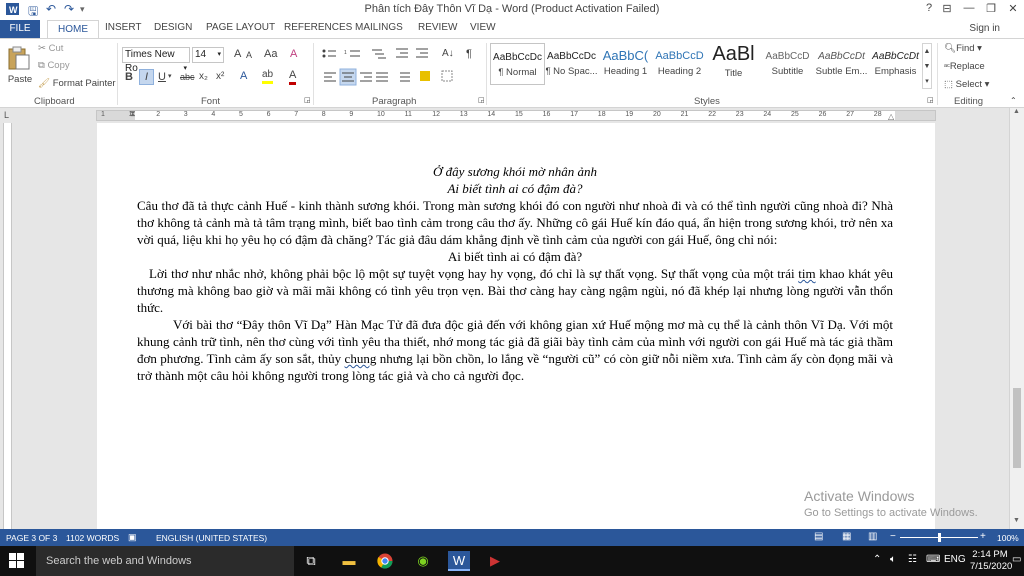 The height and width of the screenshot is (576, 1024). Describe the element at coordinates (123, 27) in the screenshot. I see `tab-insert: INSERT` at that location.